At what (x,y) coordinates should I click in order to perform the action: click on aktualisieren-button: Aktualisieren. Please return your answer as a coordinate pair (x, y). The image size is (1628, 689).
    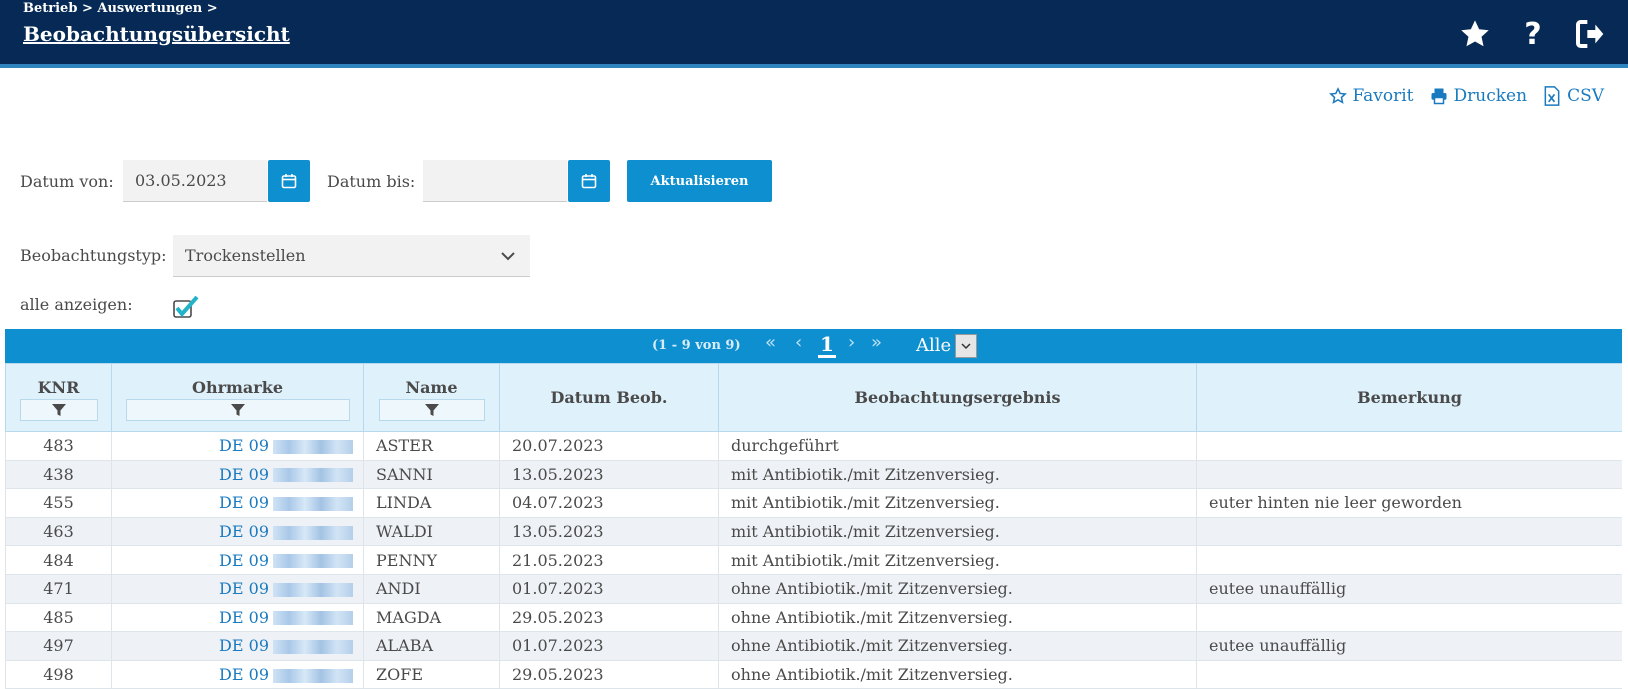
    Looking at the image, I should click on (699, 181).